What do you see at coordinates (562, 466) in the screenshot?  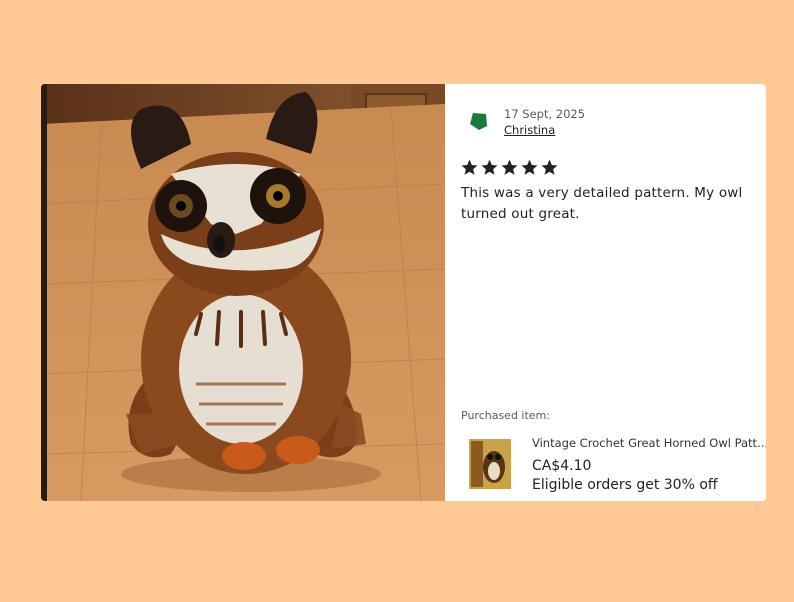 I see `purchased-item-price: CA$4.10` at bounding box center [562, 466].